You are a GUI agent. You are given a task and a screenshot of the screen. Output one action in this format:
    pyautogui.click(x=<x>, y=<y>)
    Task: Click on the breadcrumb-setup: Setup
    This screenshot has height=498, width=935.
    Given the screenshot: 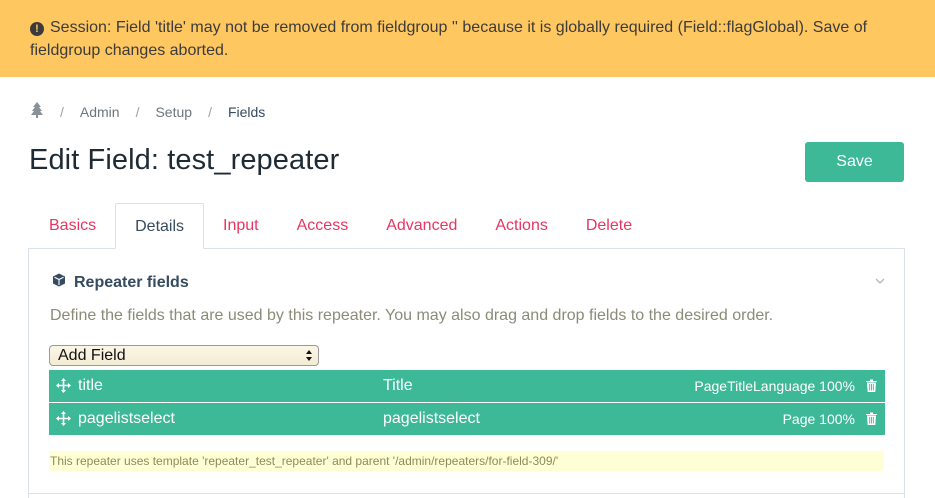 What is the action you would take?
    pyautogui.click(x=173, y=112)
    